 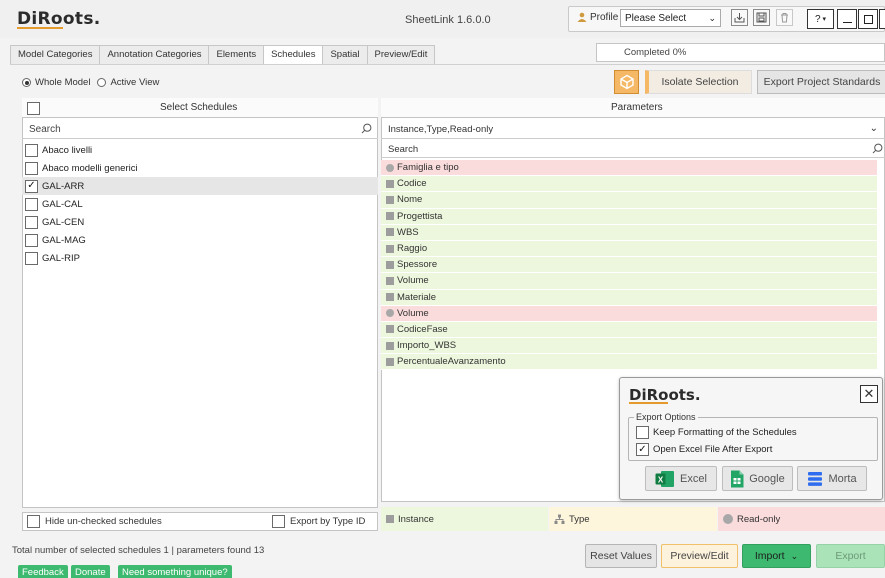 I want to click on whole-model-radio, so click(x=26, y=82).